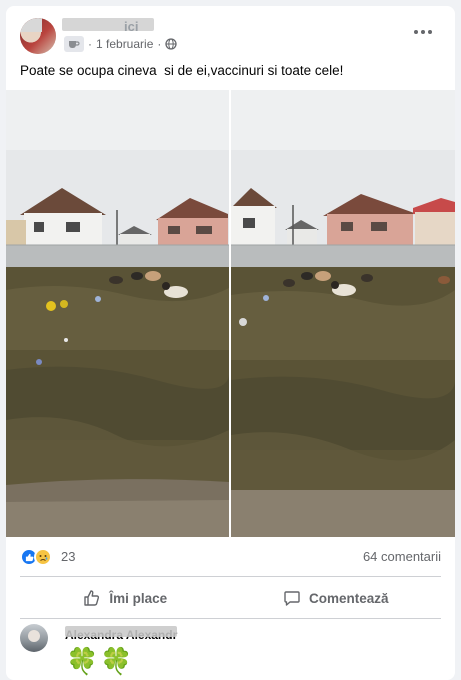  I want to click on ellipsis-icon, so click(423, 32).